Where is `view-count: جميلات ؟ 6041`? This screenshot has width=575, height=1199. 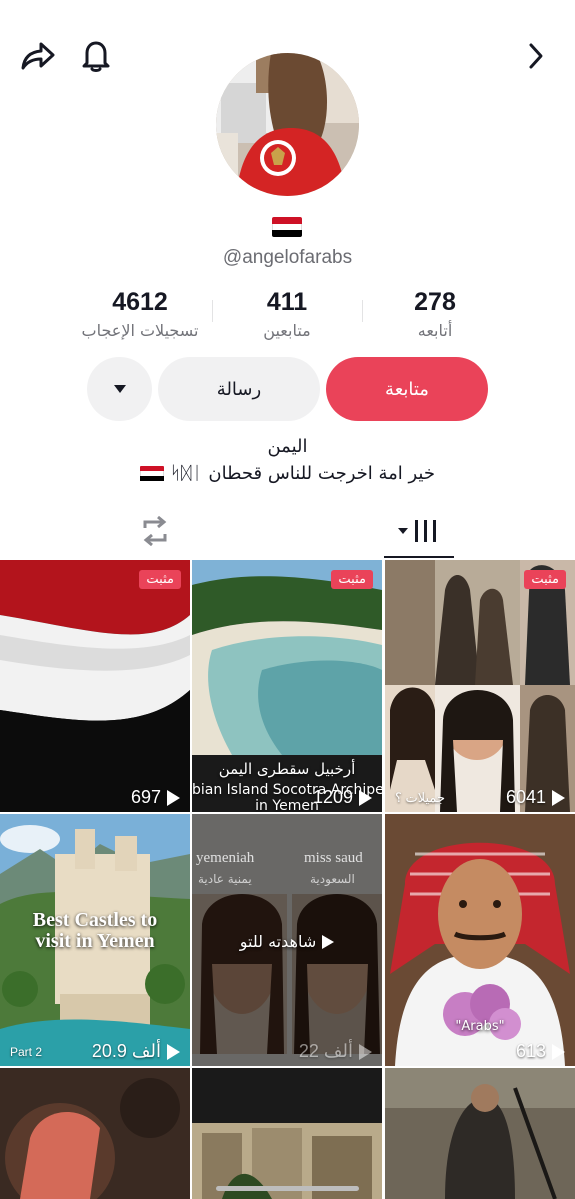 view-count: جميلات ؟ 6041 is located at coordinates (480, 797).